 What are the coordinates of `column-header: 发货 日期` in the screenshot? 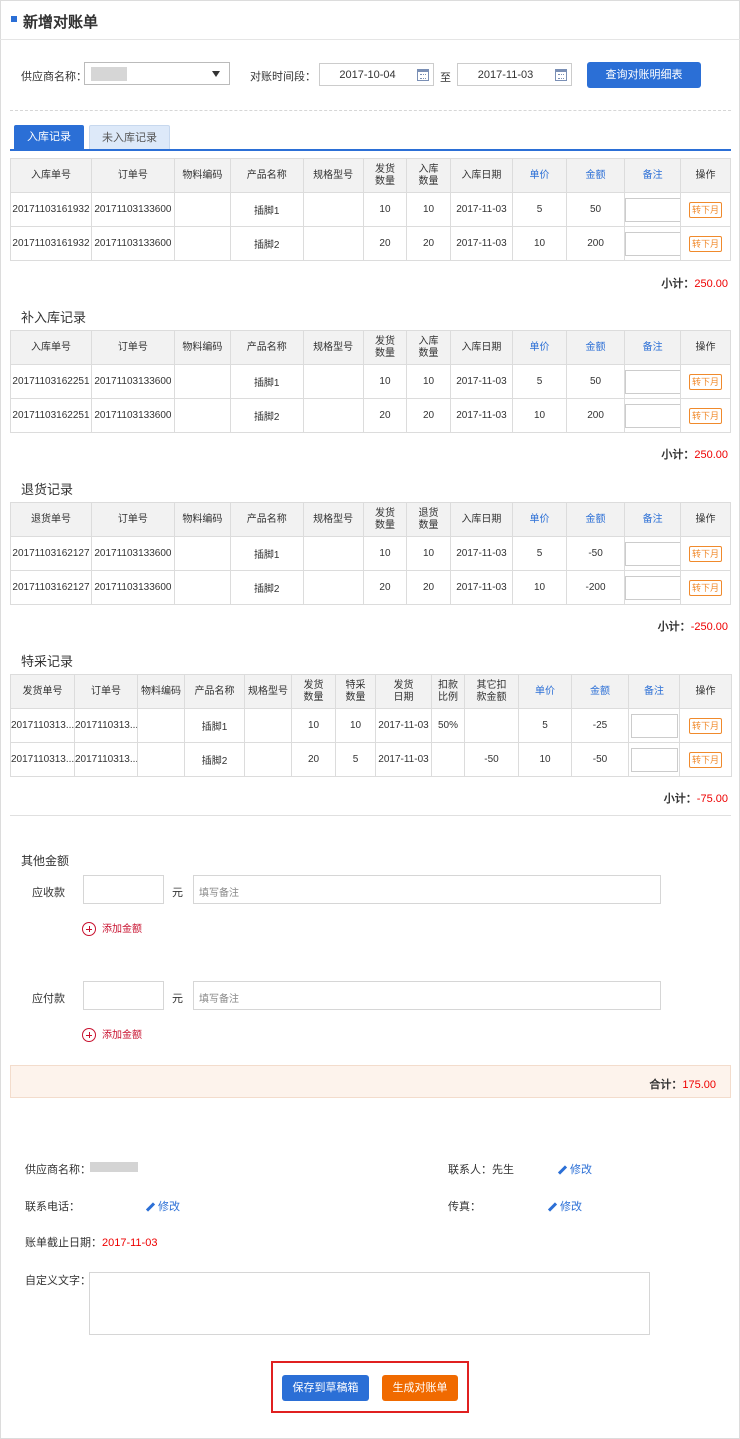 It's located at (403, 691).